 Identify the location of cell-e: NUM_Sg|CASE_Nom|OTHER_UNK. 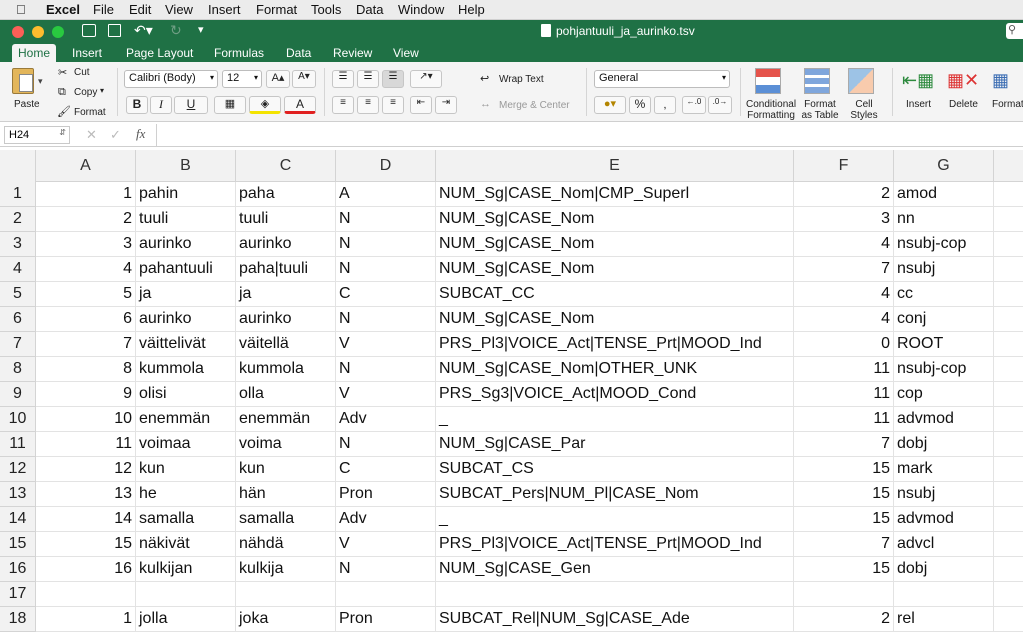
(615, 369).